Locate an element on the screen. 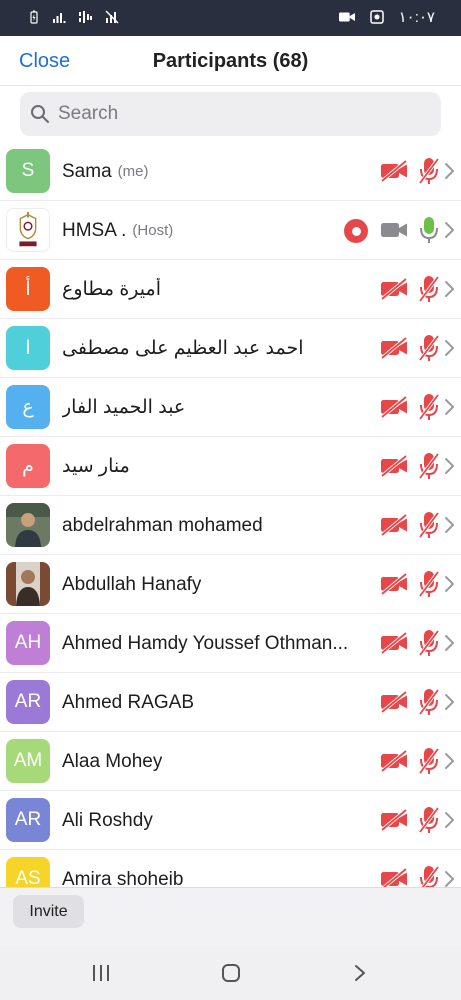  participant-row: AR Ahmed RAGAB is located at coordinates (230, 702).